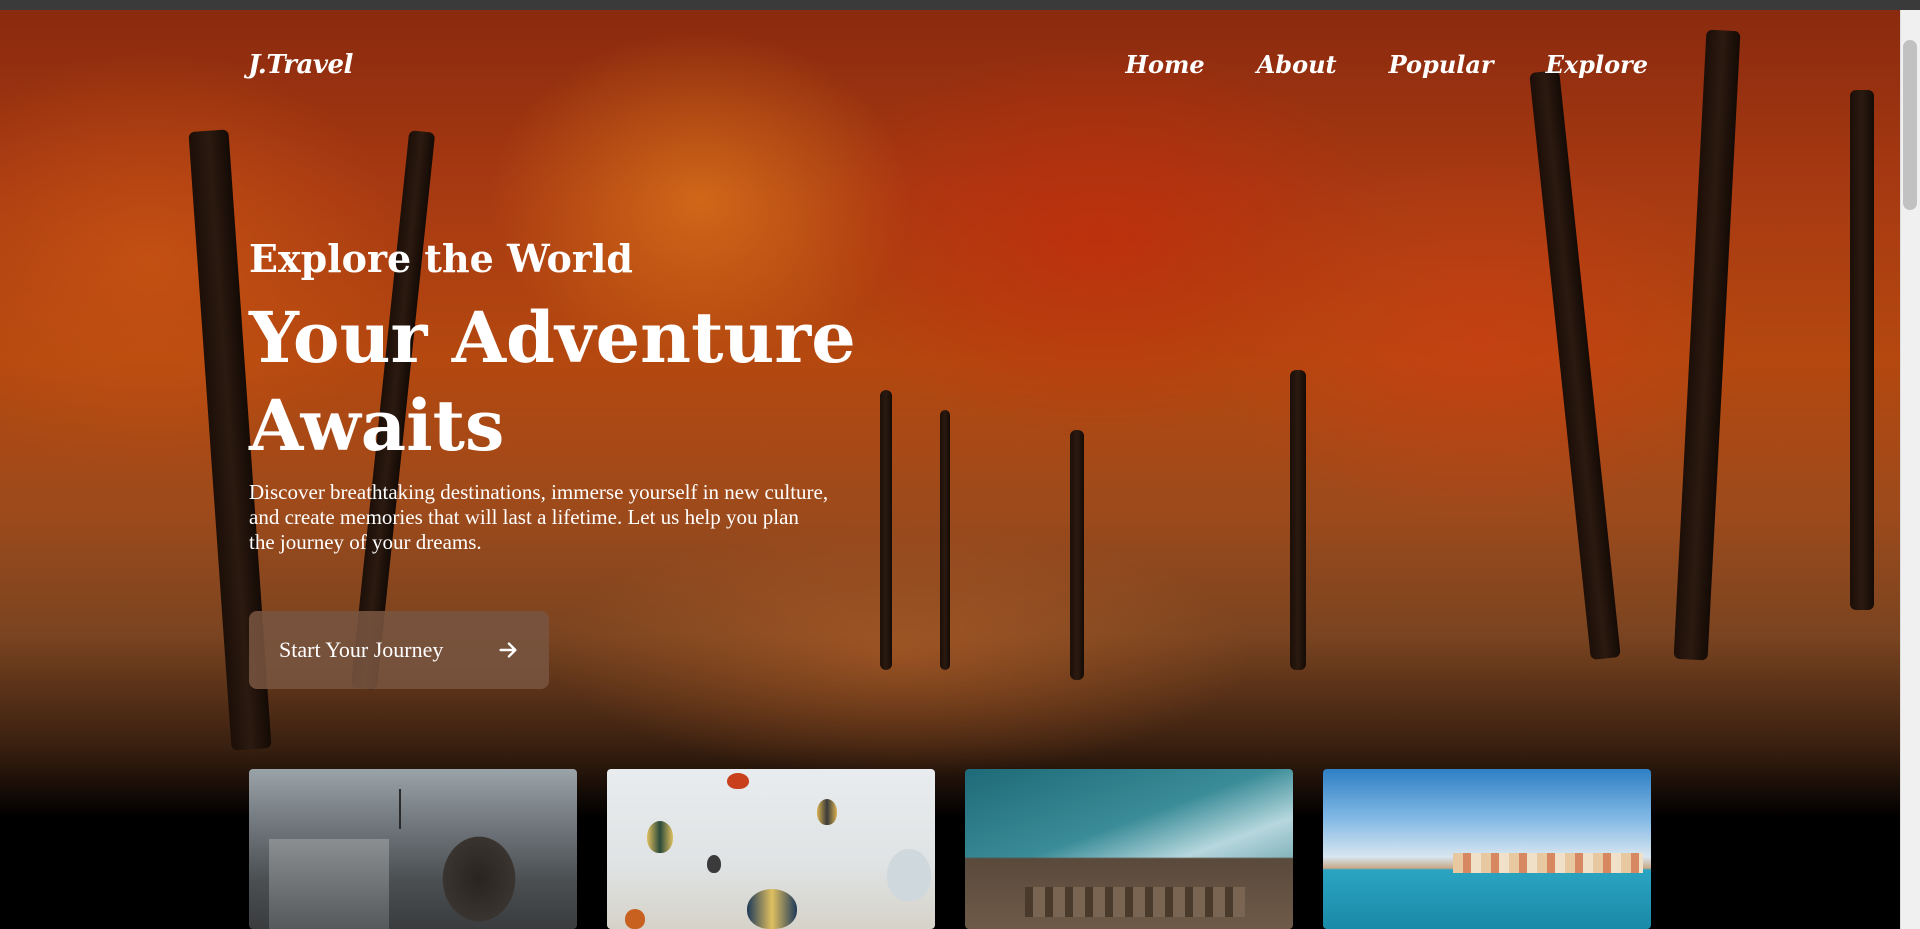 This screenshot has height=929, width=1920. Describe the element at coordinates (400, 809) in the screenshot. I see `building-spire` at that location.